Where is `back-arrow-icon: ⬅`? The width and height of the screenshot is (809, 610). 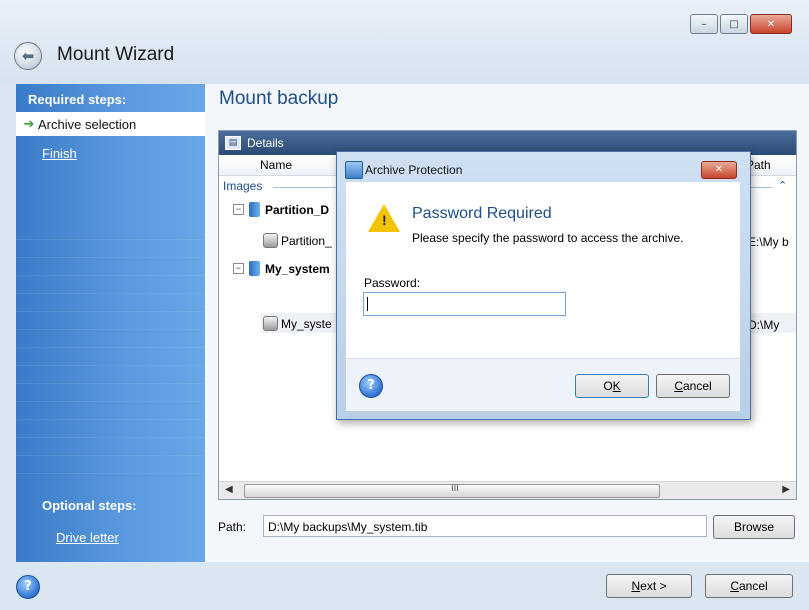 back-arrow-icon: ⬅ is located at coordinates (28, 56).